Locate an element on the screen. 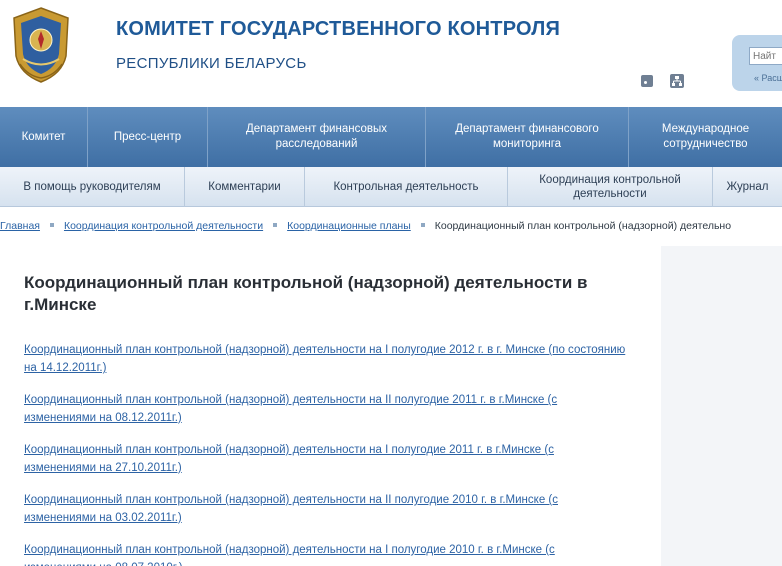 The image size is (782, 566). sub-item-journal: Журнал is located at coordinates (747, 187).